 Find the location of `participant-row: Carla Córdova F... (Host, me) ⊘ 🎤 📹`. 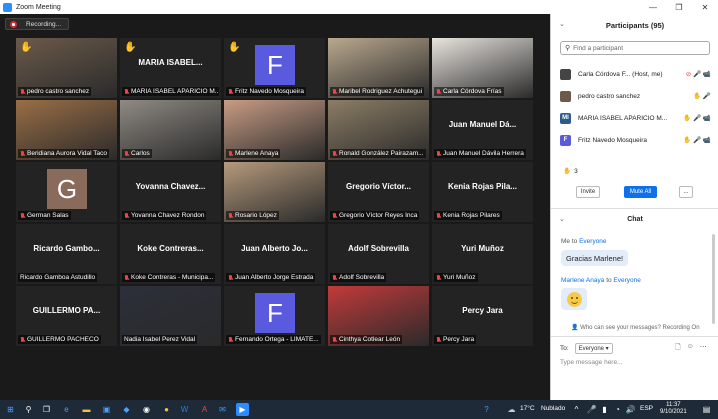

participant-row: Carla Córdova F... (Host, me) ⊘ 🎤 📹 is located at coordinates (637, 74).